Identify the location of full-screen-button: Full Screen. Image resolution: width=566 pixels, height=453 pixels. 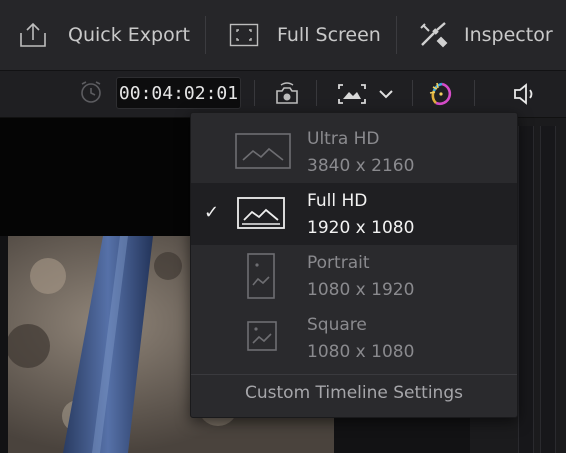
(305, 35).